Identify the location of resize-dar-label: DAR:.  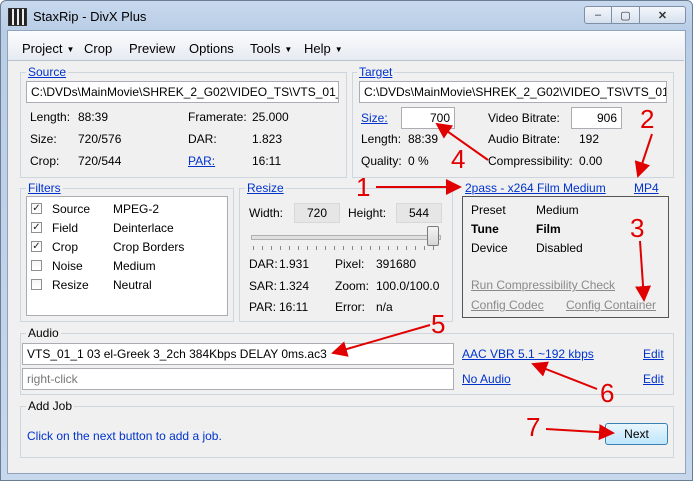
(263, 264).